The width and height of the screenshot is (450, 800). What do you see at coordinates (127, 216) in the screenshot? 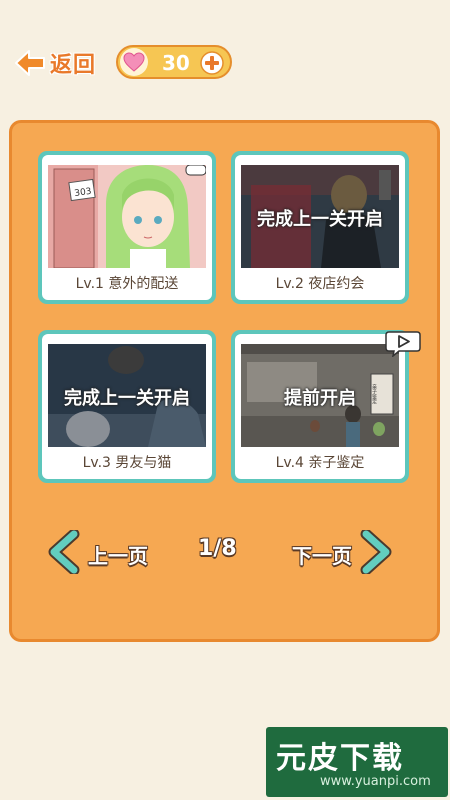
I see `level-1-thumbnail: 303` at bounding box center [127, 216].